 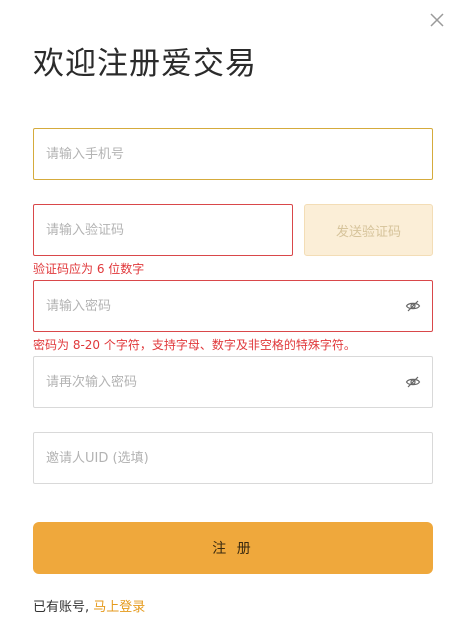 What do you see at coordinates (61, 607) in the screenshot?
I see `login-prompt-text: 已有账号,` at bounding box center [61, 607].